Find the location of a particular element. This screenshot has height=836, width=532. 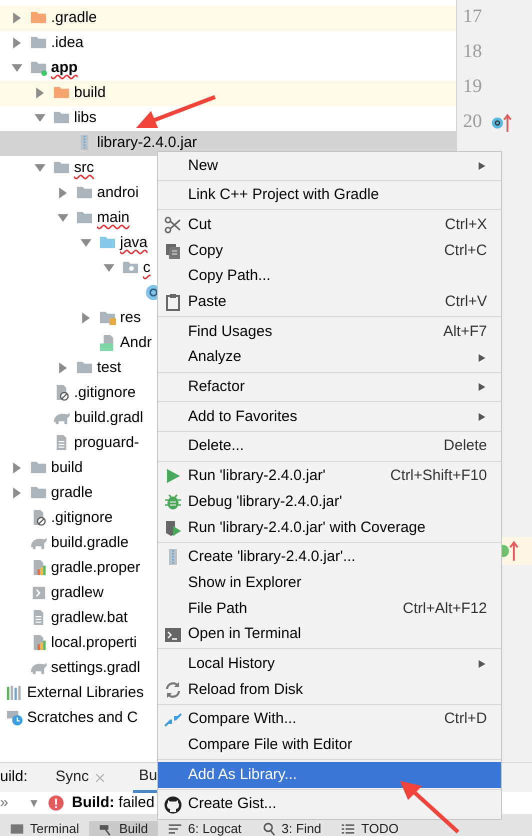

menu-item: Copy Ctrl+C is located at coordinates (329, 251).